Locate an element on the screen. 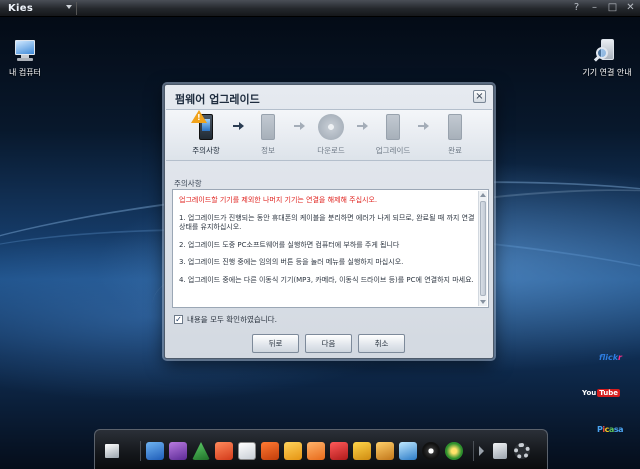 The width and height of the screenshot is (640, 469). dialog-buttons: 뒤로 다음 취소 is located at coordinates (328, 343).